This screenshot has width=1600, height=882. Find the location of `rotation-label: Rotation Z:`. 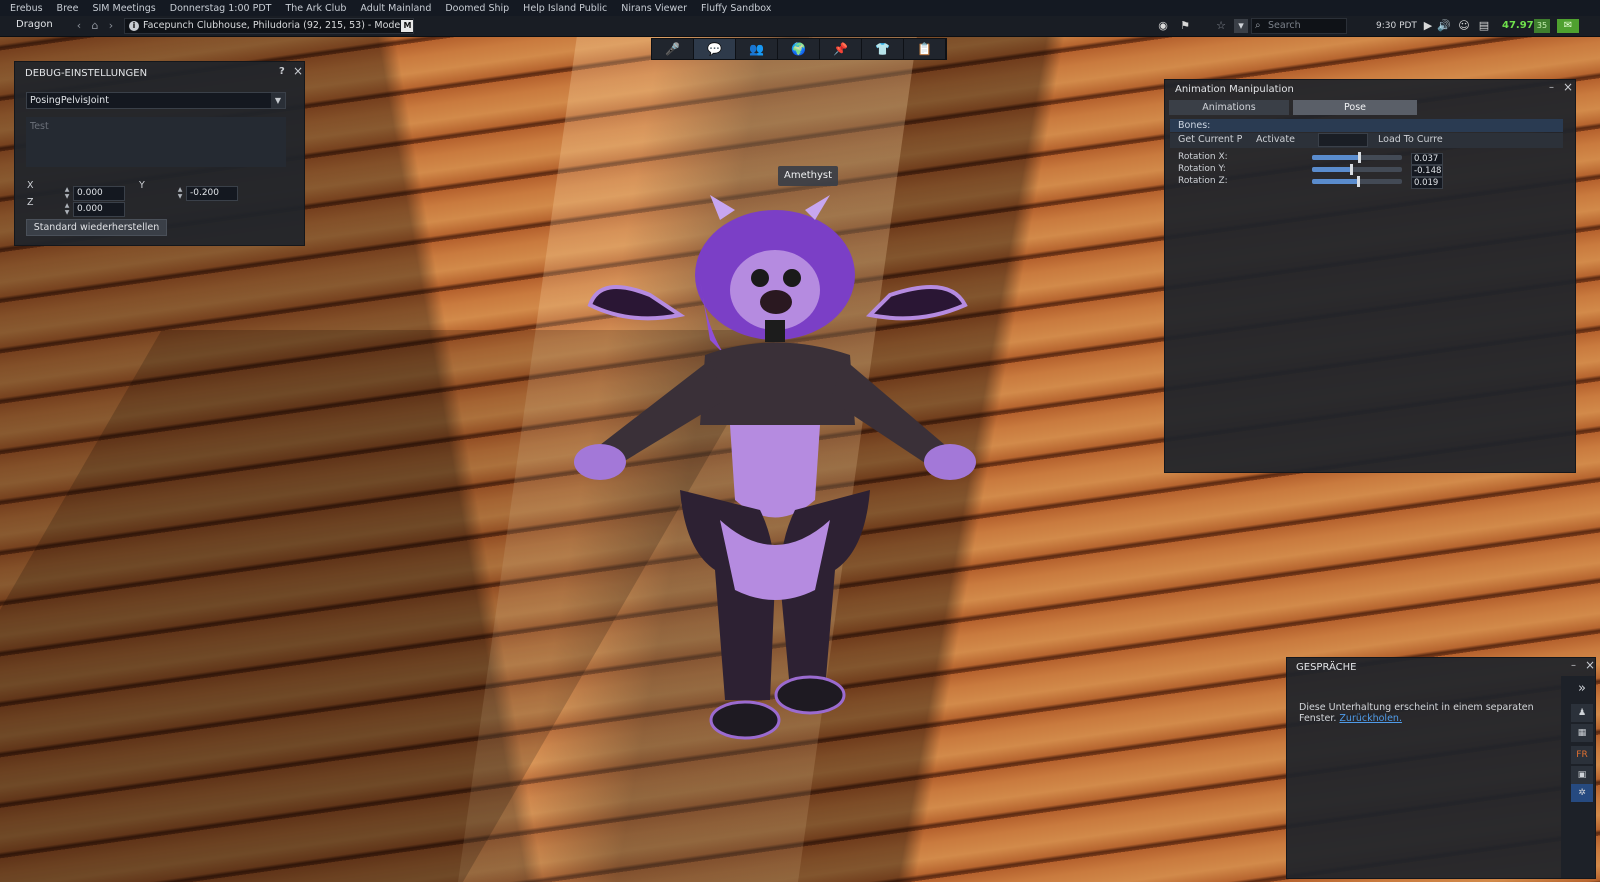

rotation-label: Rotation Z: is located at coordinates (1203, 181).